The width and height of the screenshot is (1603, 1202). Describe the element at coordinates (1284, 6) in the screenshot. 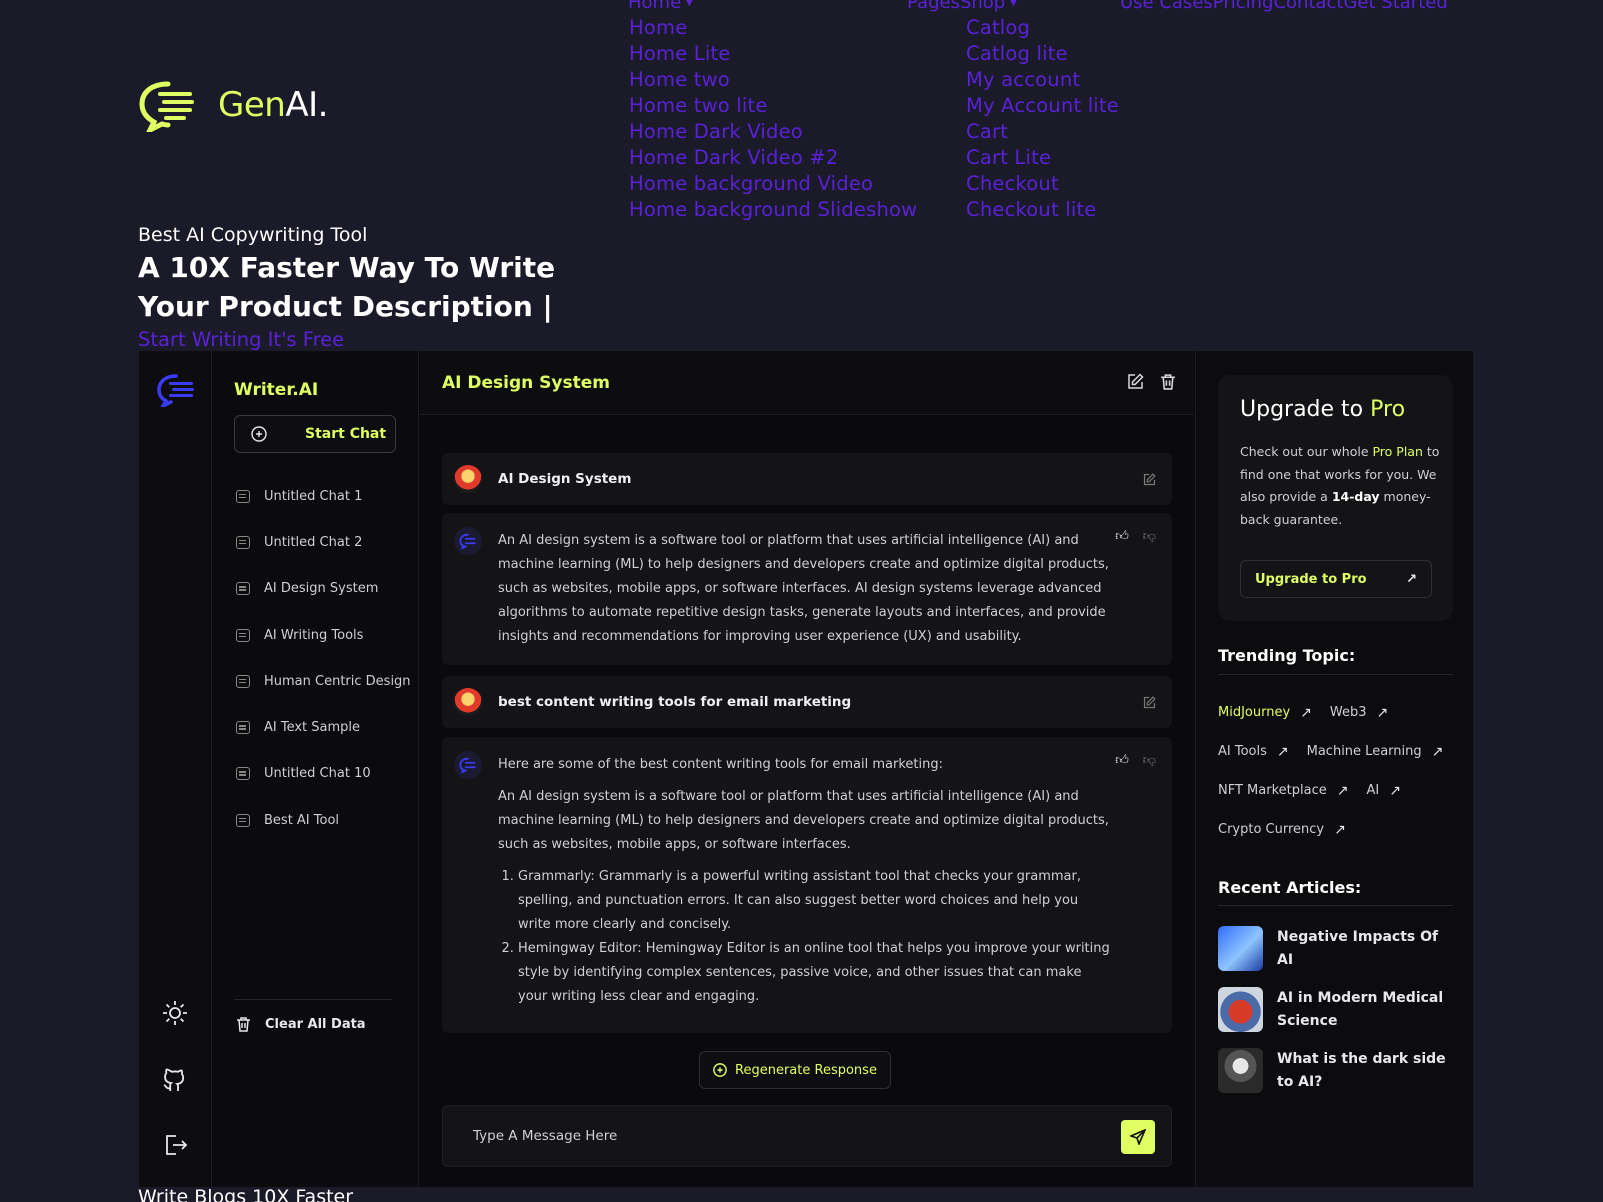

I see `nav-right-links: Use CasesPricingContactGet Started` at that location.